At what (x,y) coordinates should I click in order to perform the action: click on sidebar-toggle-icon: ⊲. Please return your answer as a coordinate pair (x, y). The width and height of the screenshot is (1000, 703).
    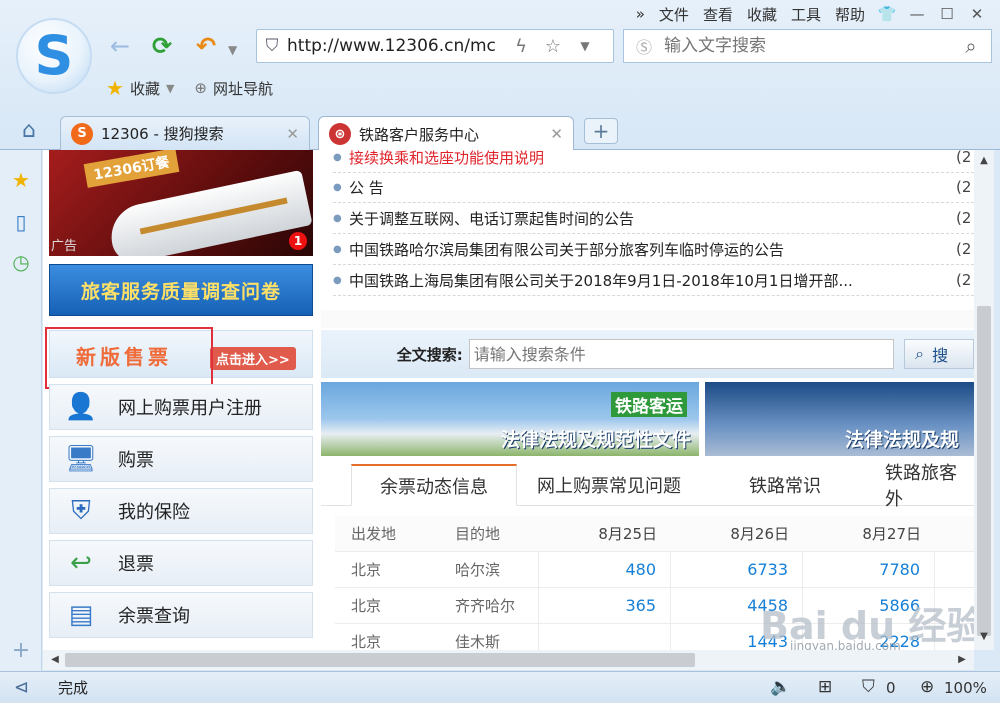
    Looking at the image, I should click on (21, 687).